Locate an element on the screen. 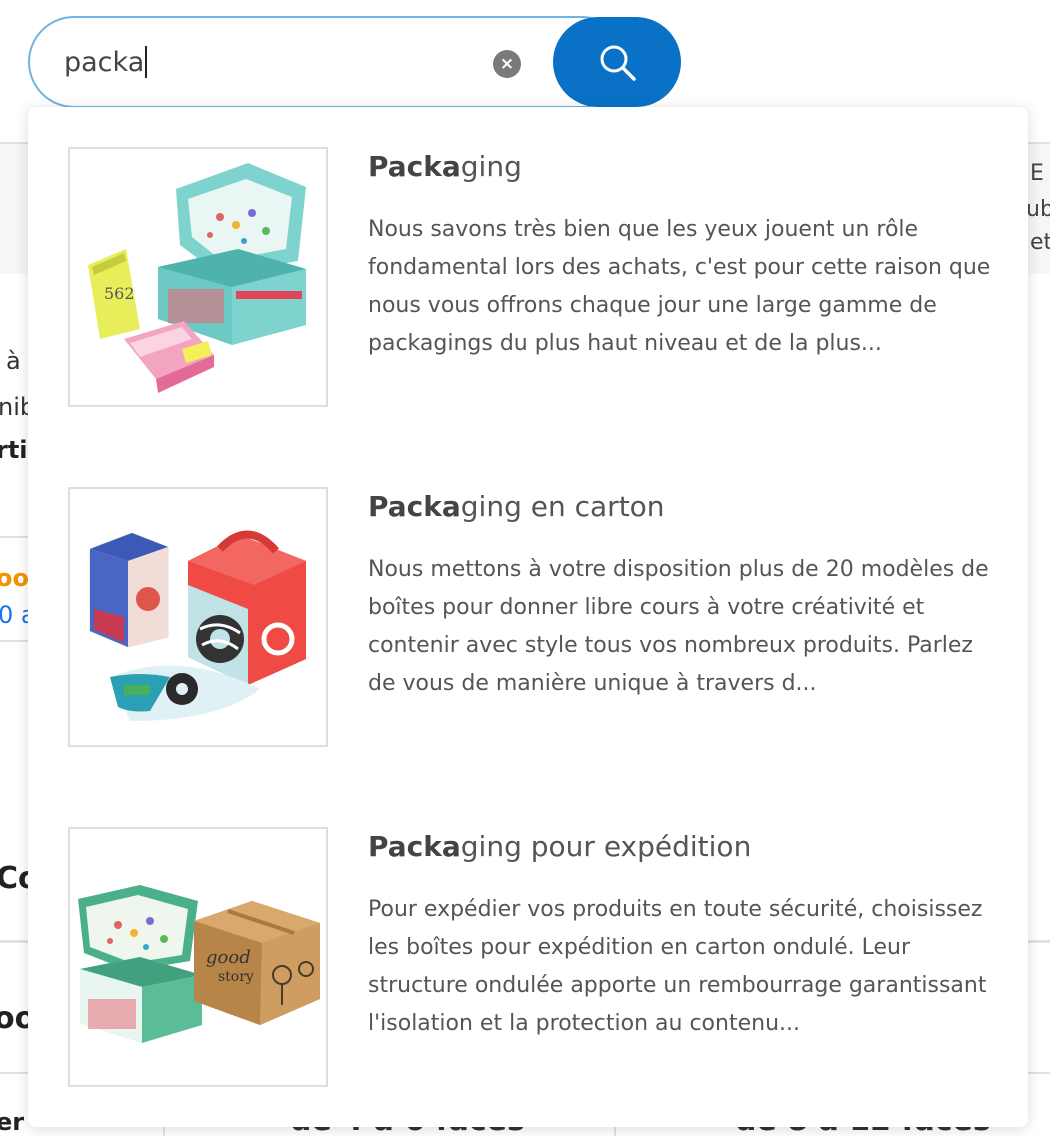  svg-text: story is located at coordinates (236, 977).